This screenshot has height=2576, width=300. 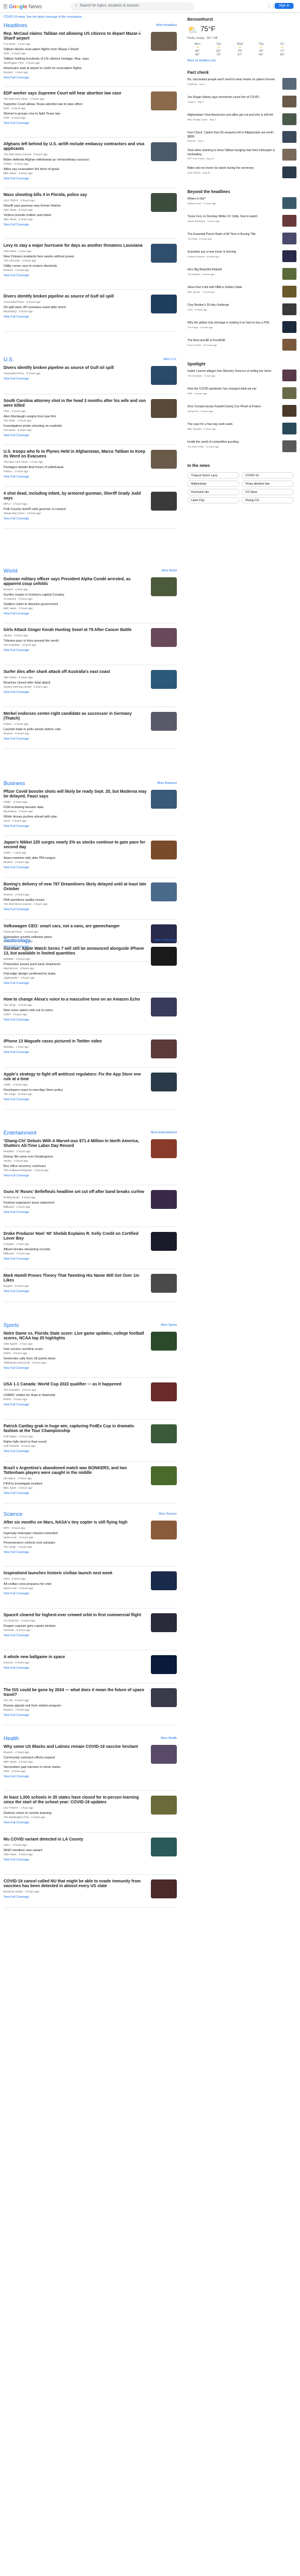 I want to click on news-chip: Labor Day, so click(x=213, y=500).